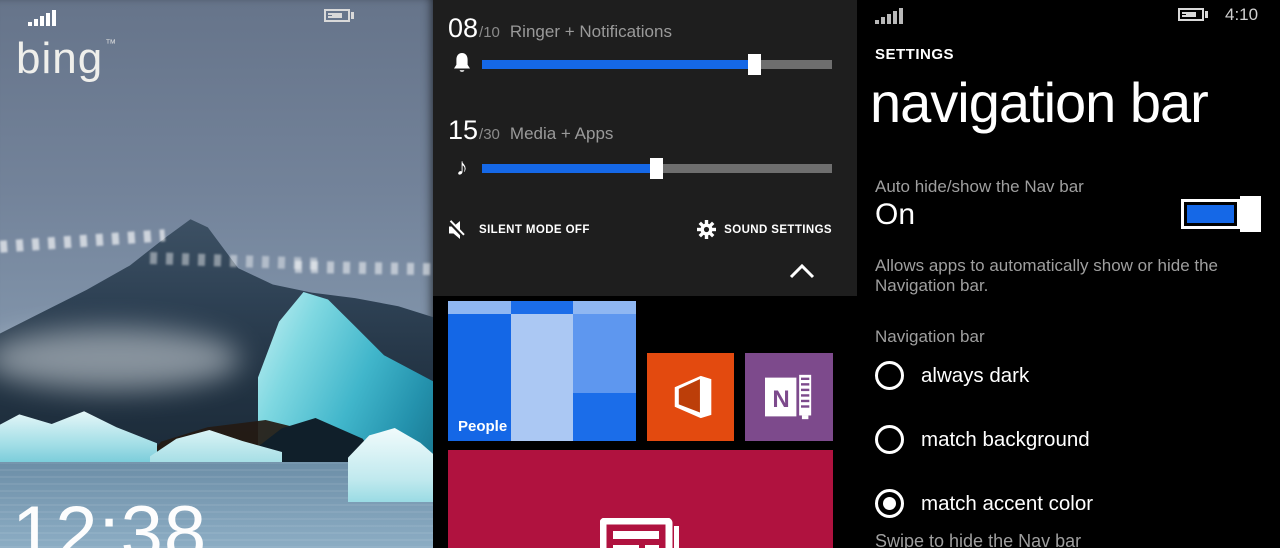  Describe the element at coordinates (534, 230) in the screenshot. I see `silent-mode-label: SILENT MODE OFF` at that location.